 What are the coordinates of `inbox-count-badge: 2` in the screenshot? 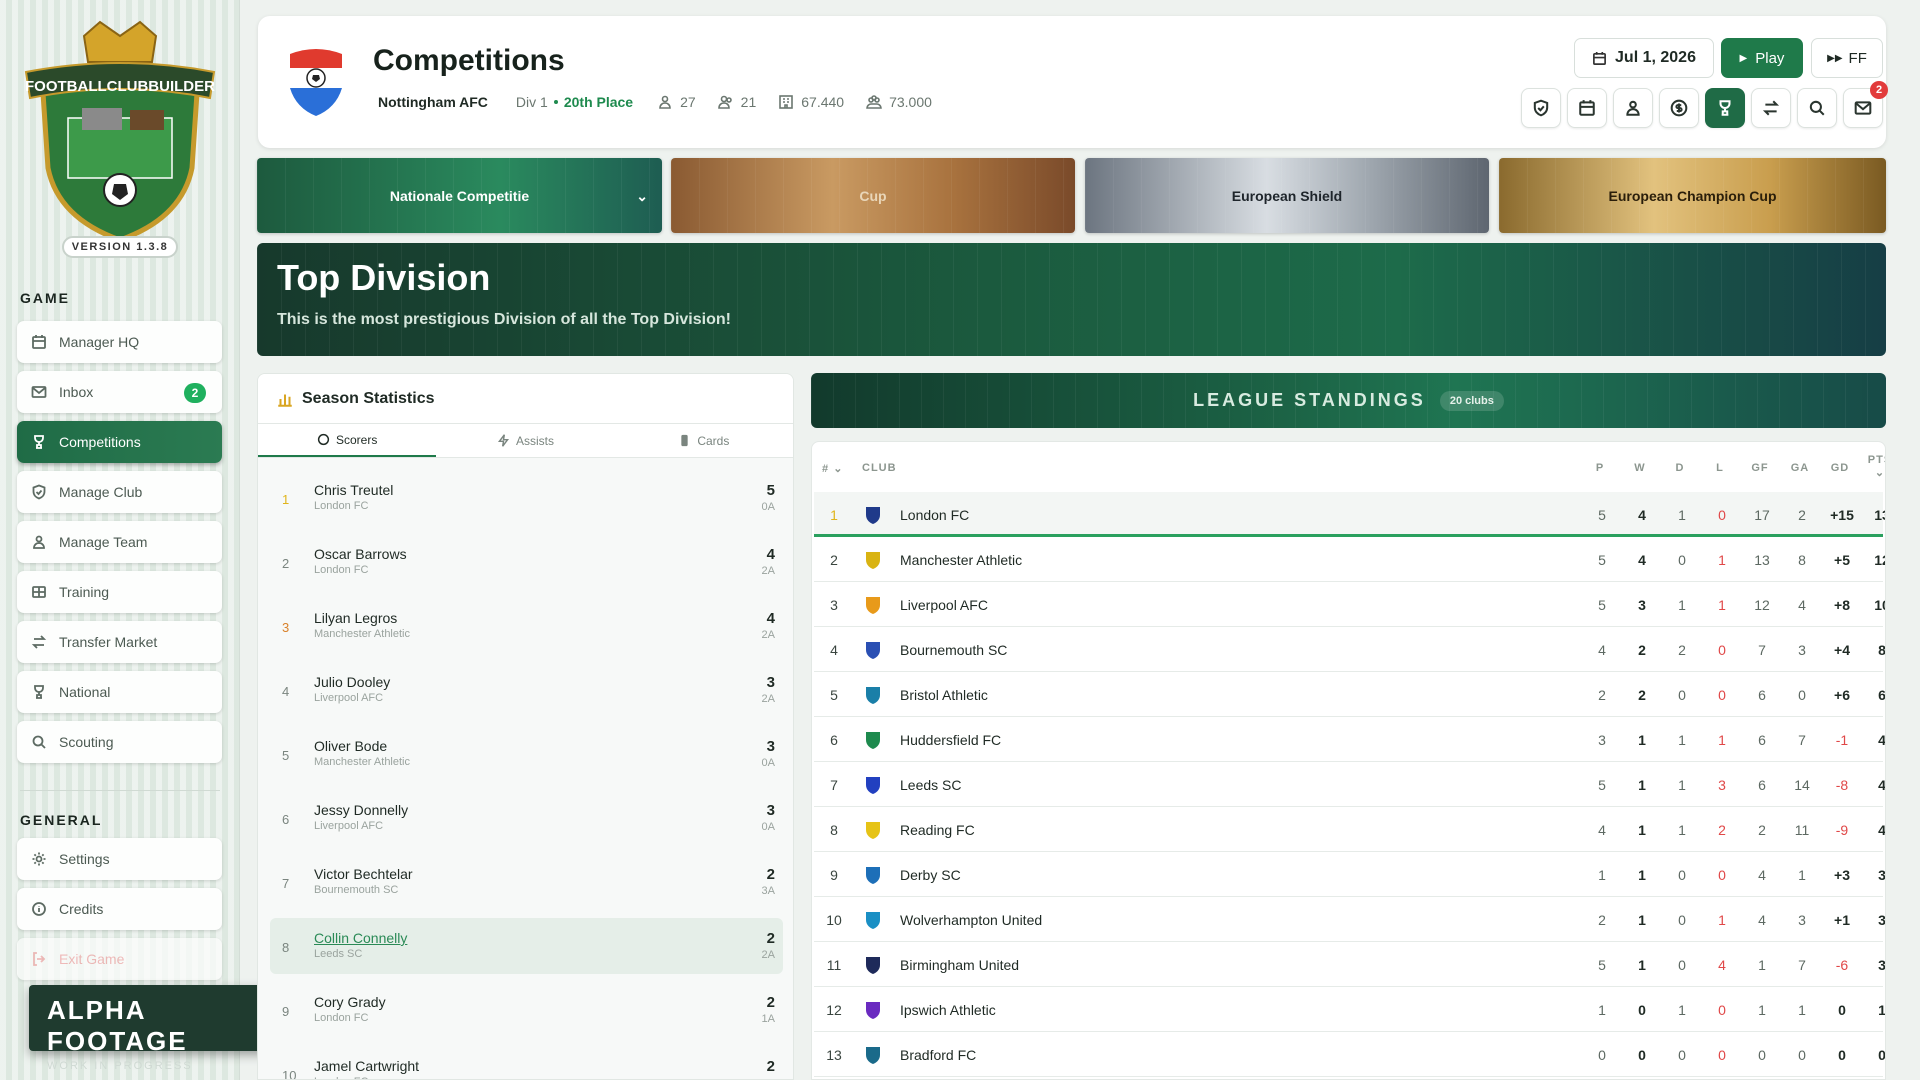 It's located at (195, 393).